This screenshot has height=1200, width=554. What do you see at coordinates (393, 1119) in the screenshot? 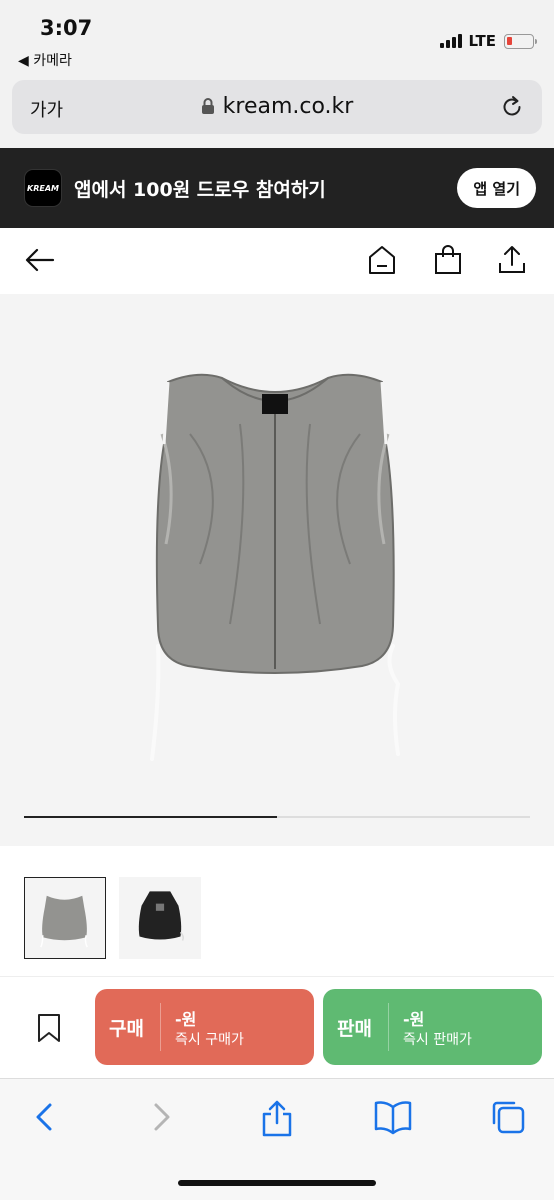
I see `browser-bookmarks-icon` at bounding box center [393, 1119].